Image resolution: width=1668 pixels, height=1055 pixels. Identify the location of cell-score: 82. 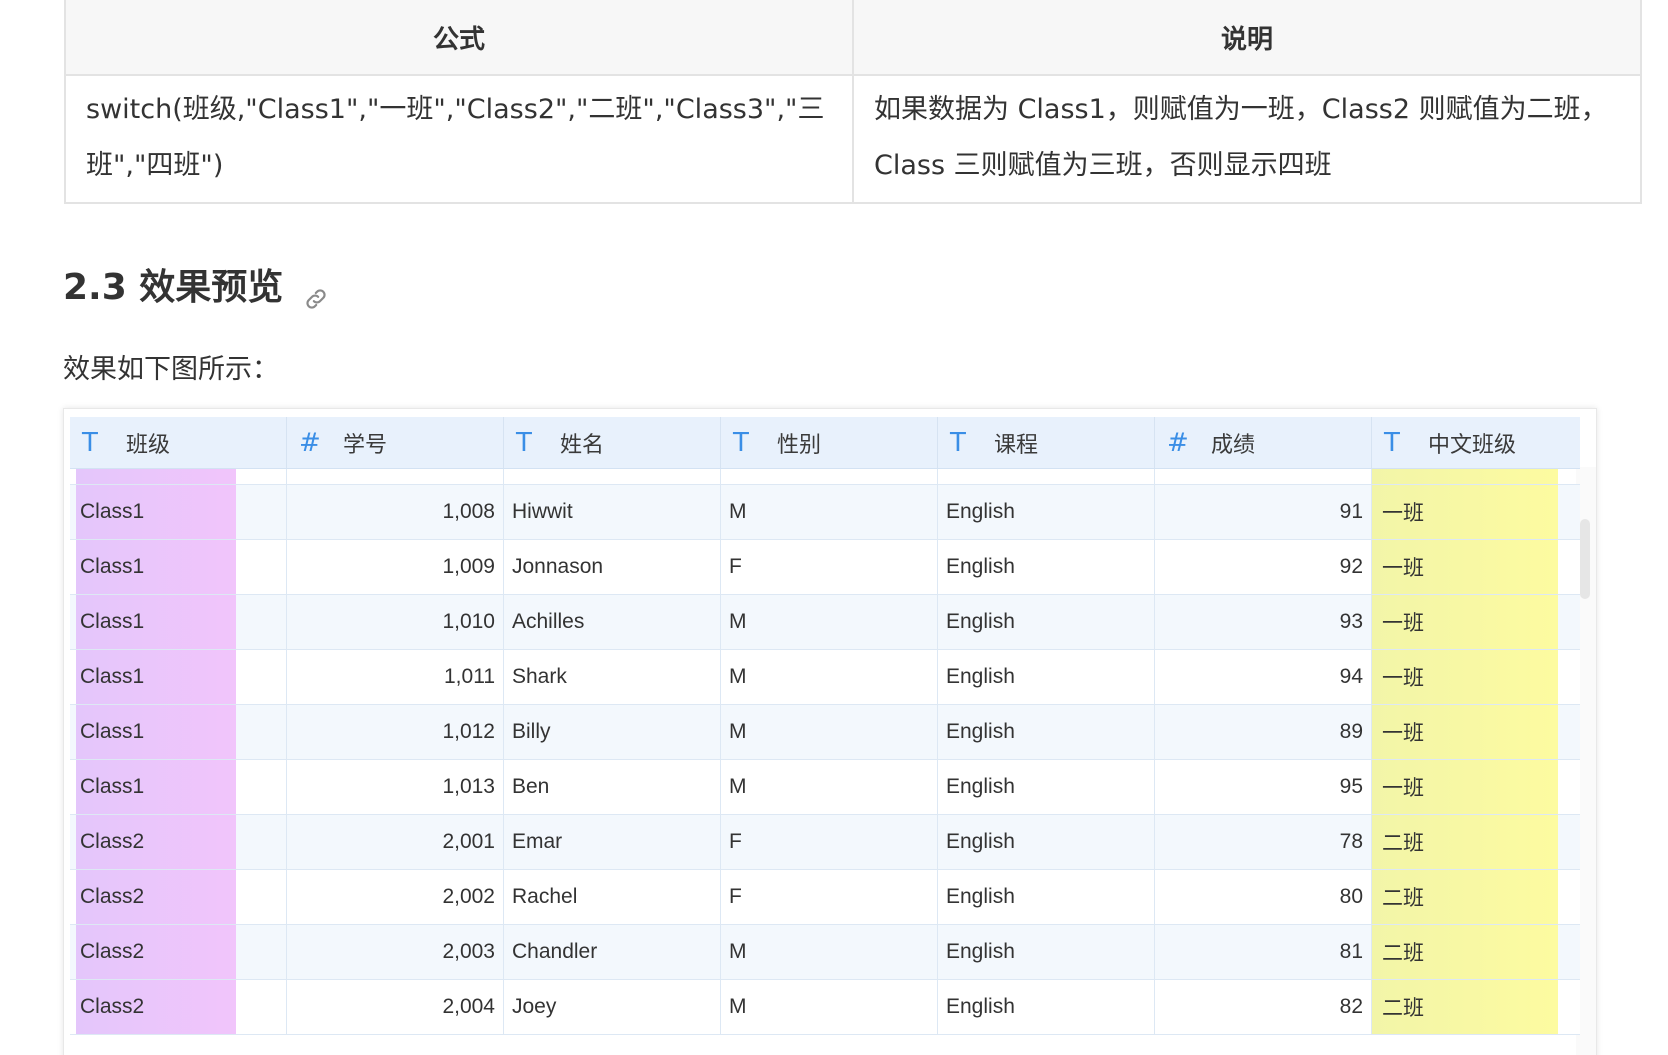
(1263, 1007).